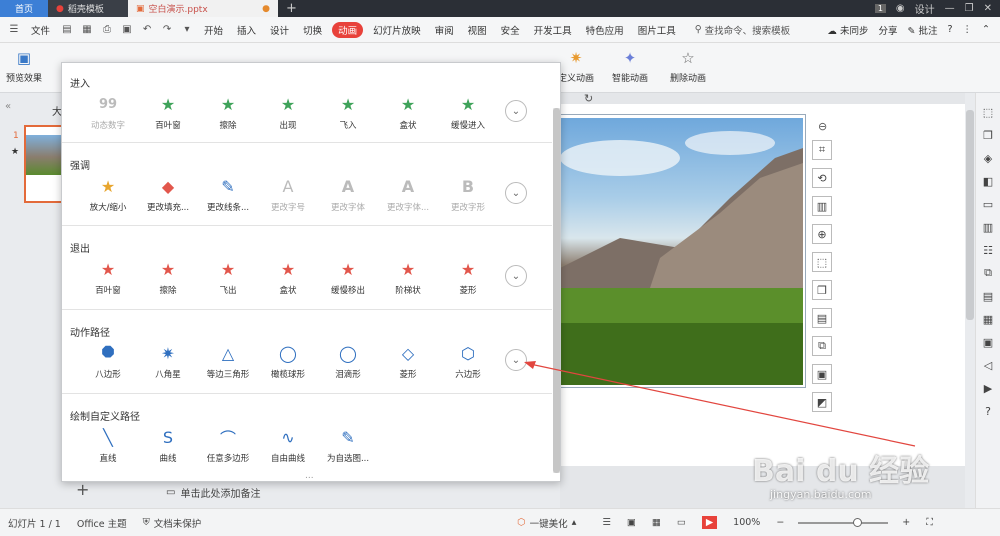 The height and width of the screenshot is (536, 1000). I want to click on sidebar-text-icon: ▦, so click(988, 319).